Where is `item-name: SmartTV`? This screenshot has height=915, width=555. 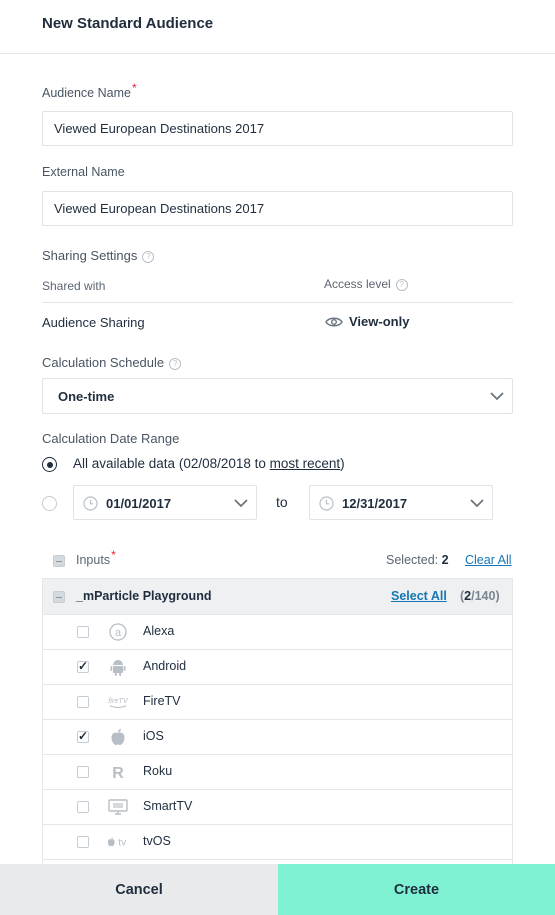 item-name: SmartTV is located at coordinates (168, 806).